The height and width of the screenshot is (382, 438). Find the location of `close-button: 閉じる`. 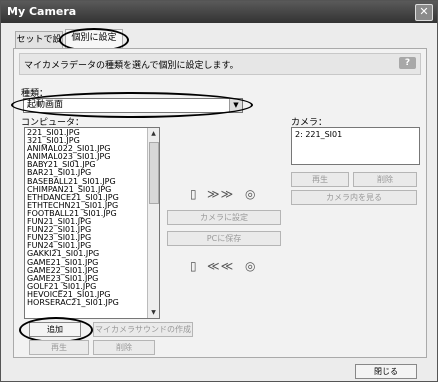

close-button: 閉じる is located at coordinates (386, 371).